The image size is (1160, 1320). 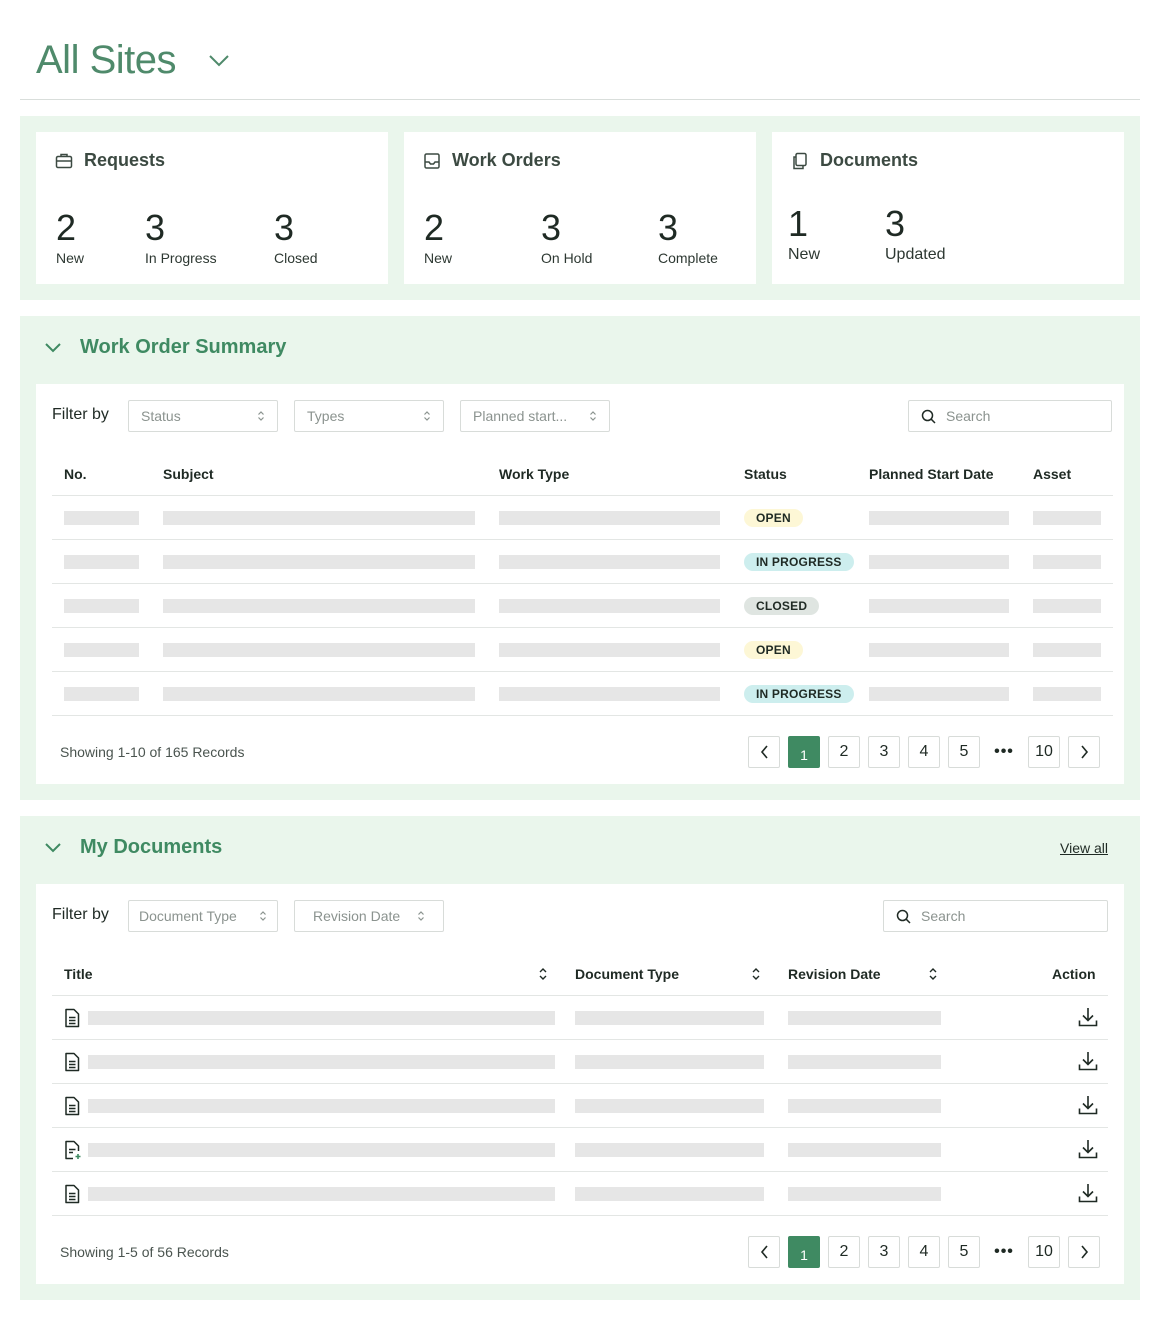 What do you see at coordinates (438, 237) in the screenshot?
I see `work-orders-stat-new: 2 New` at bounding box center [438, 237].